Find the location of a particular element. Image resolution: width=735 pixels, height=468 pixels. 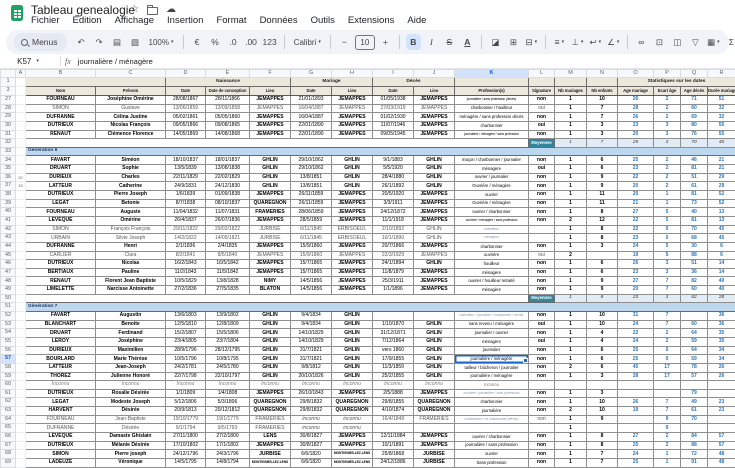

menu-extensions: Extensions is located at coordinates (371, 20).